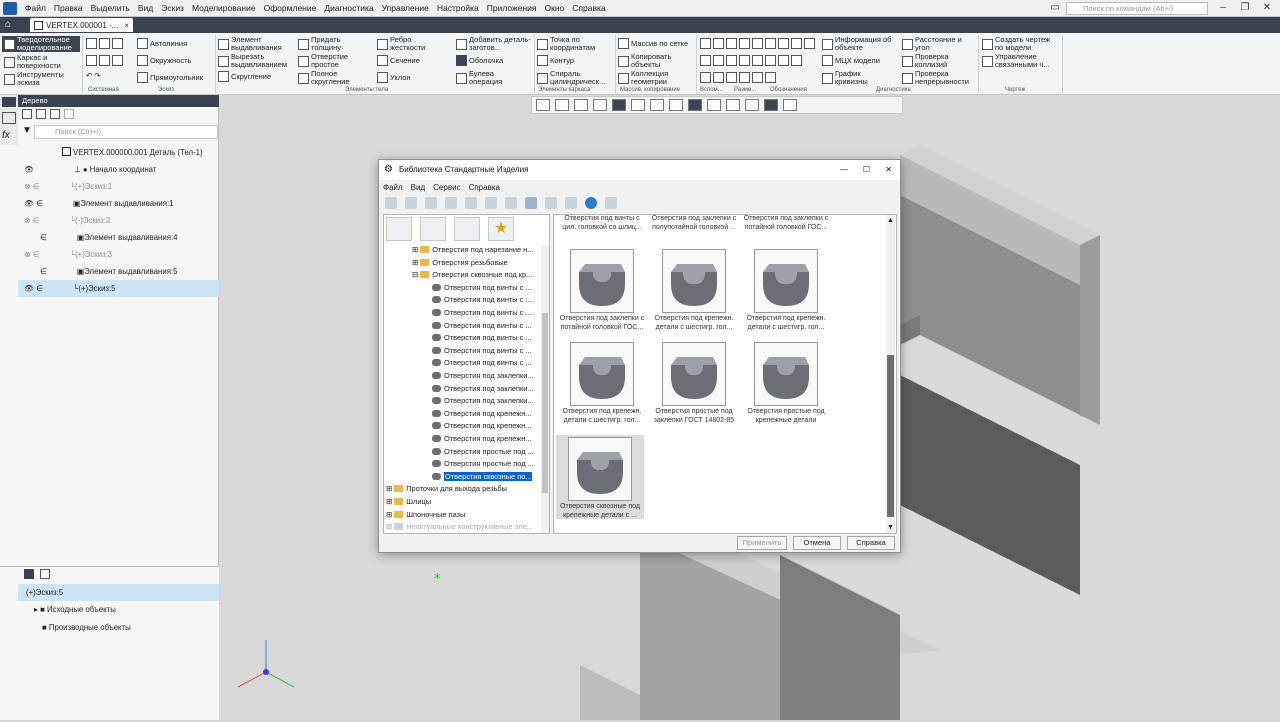 The height and width of the screenshot is (722, 1280). I want to click on pan-icon, so click(581, 105).